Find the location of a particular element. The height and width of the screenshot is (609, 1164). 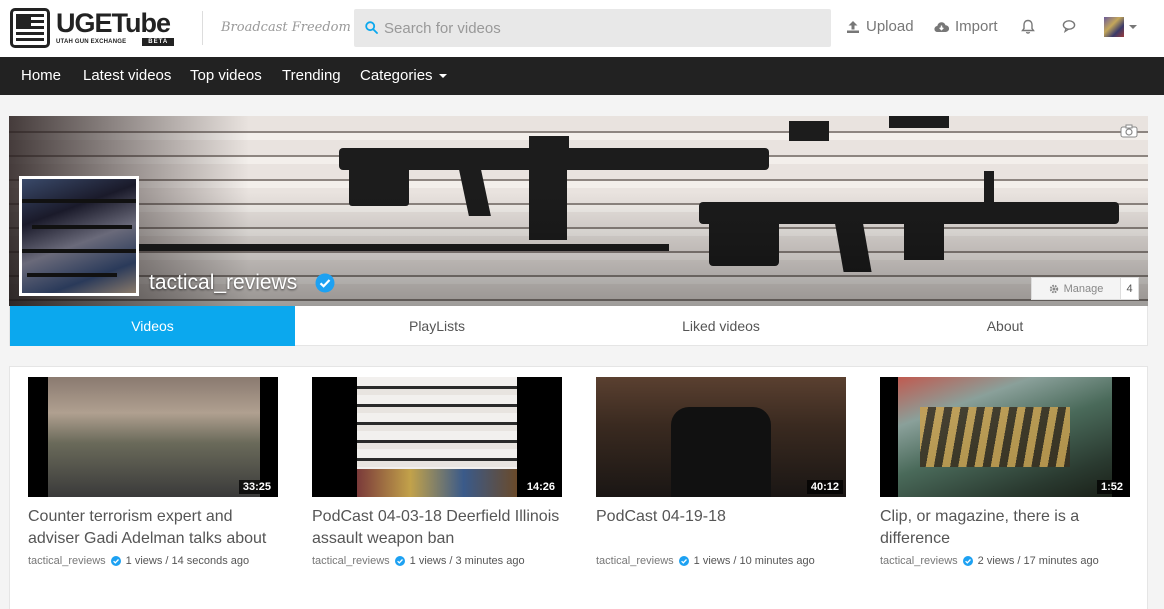

camera-icon is located at coordinates (1129, 131).